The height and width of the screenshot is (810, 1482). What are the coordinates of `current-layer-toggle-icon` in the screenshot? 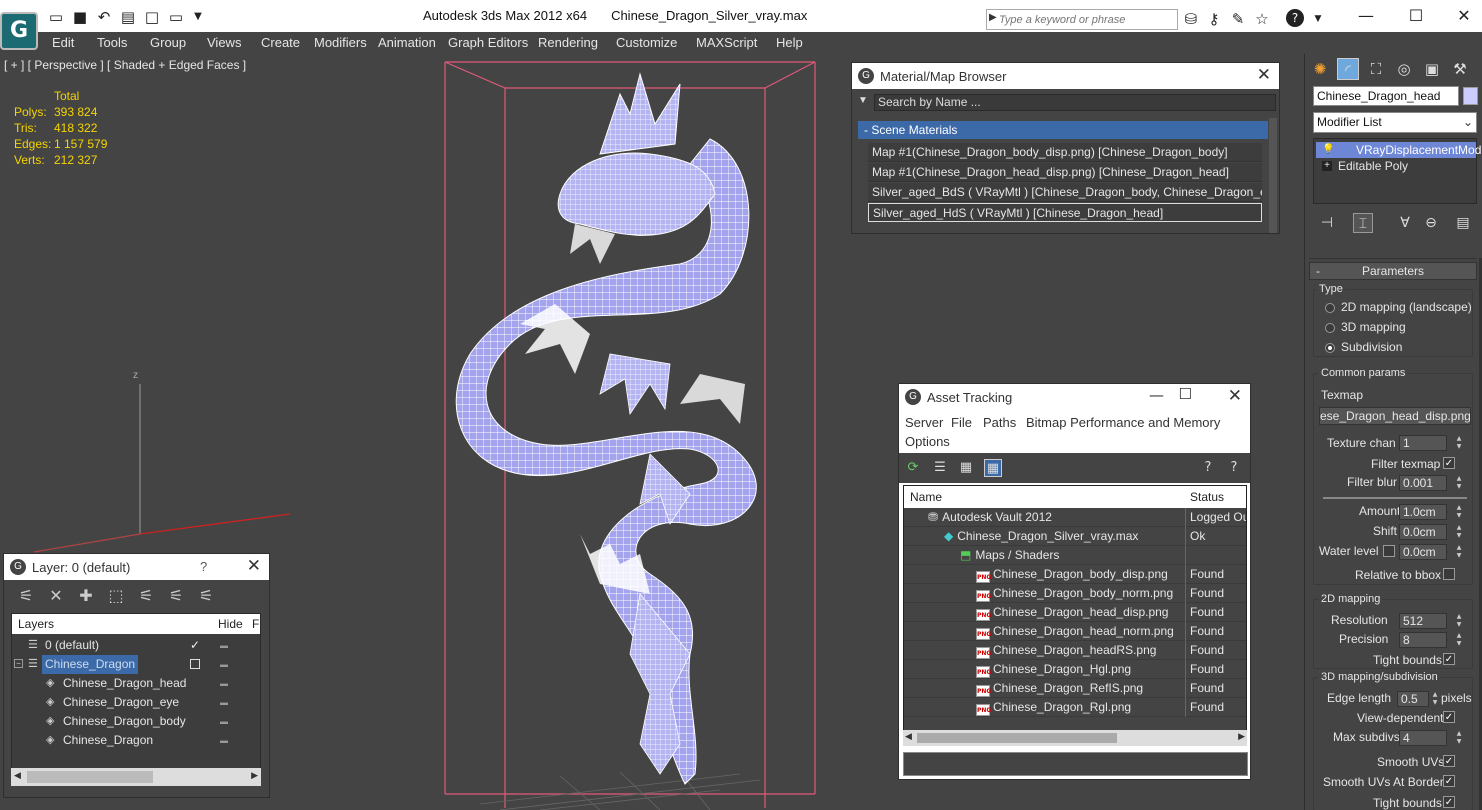 It's located at (195, 664).